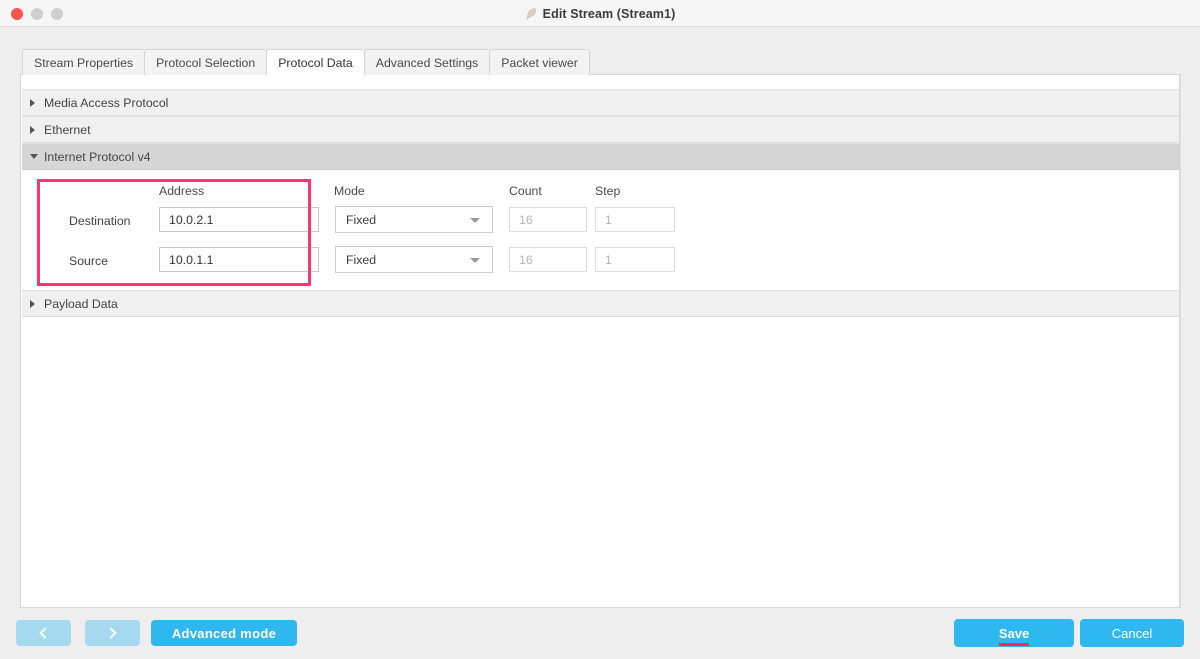 The width and height of the screenshot is (1200, 659). What do you see at coordinates (349, 191) in the screenshot?
I see `column-header-mode: Mode` at bounding box center [349, 191].